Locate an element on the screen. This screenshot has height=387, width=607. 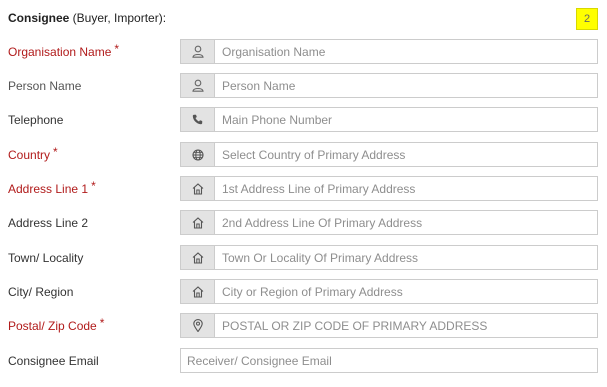
phone-icon is located at coordinates (198, 119).